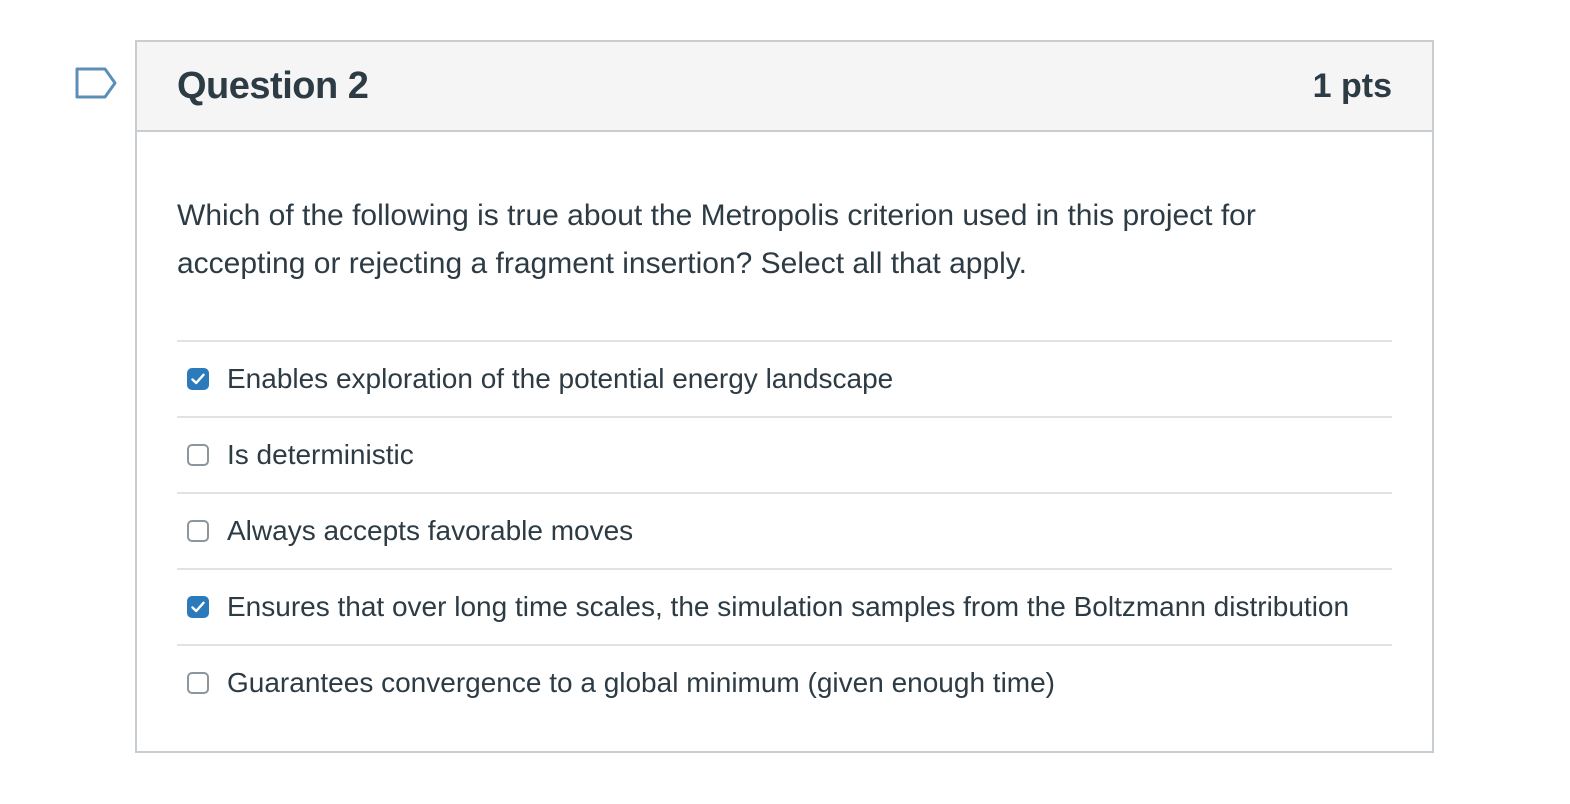 Image resolution: width=1570 pixels, height=804 pixels. What do you see at coordinates (430, 531) in the screenshot?
I see `answer-label: Always accepts favorable moves` at bounding box center [430, 531].